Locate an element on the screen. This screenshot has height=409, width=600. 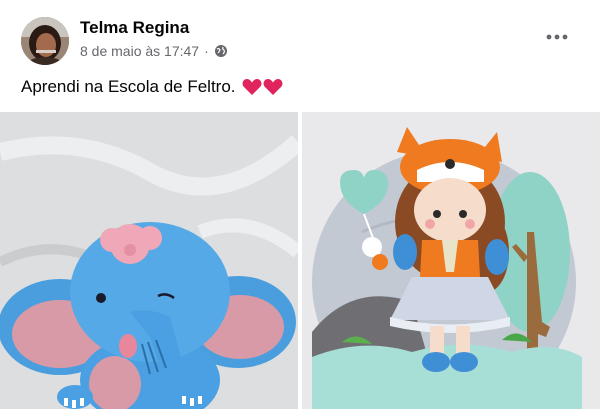
post-timestamp: 8 de maio às 17:47 is located at coordinates (139, 51).